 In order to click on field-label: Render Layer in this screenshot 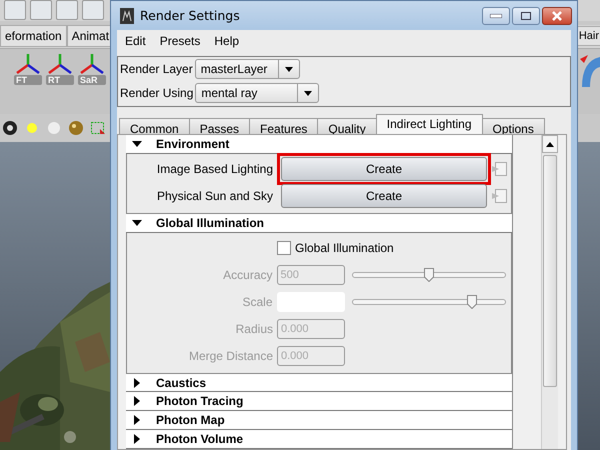, I will do `click(156, 69)`.